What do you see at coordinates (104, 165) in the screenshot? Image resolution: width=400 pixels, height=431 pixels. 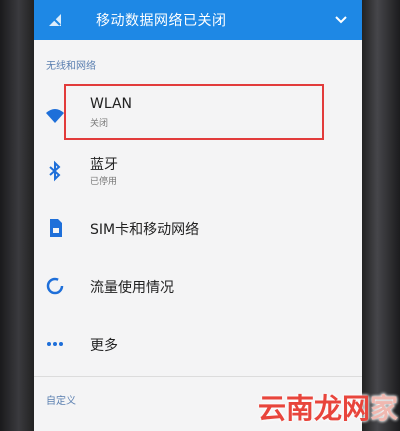 I see `bluetooth-label: 蓝牙` at bounding box center [104, 165].